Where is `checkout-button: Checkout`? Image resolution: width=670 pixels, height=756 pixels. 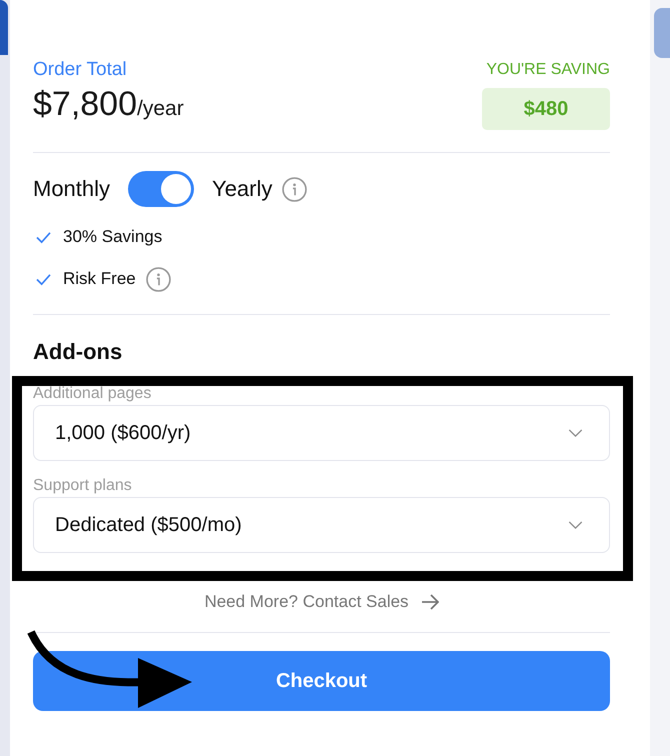
checkout-button: Checkout is located at coordinates (321, 681).